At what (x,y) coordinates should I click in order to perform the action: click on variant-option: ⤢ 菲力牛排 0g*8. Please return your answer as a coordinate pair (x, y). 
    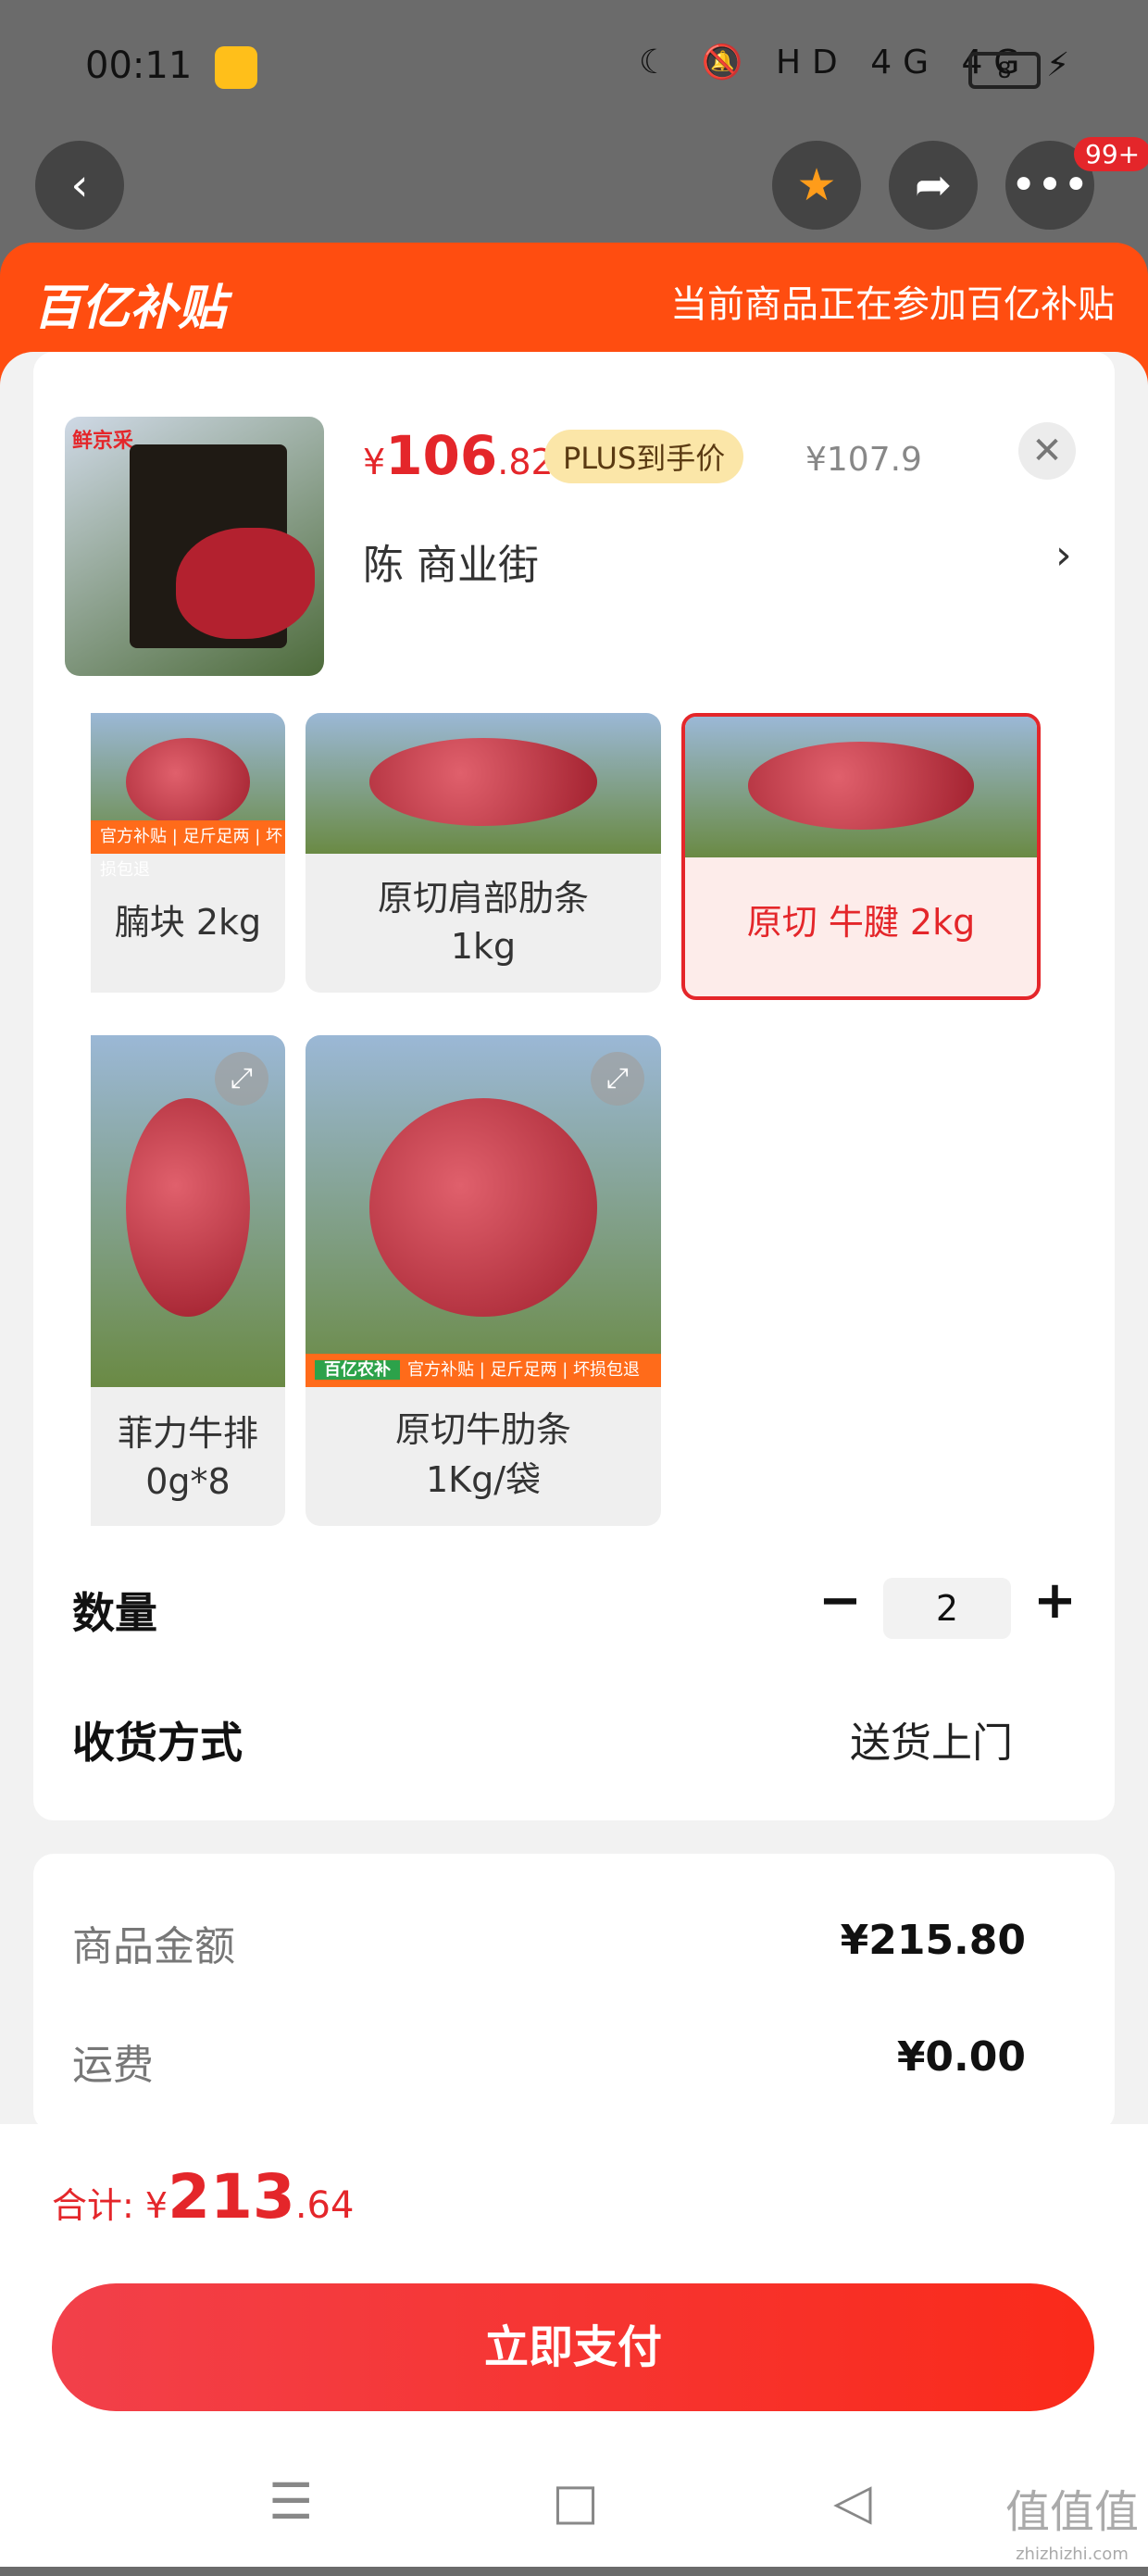
    Looking at the image, I should click on (188, 1280).